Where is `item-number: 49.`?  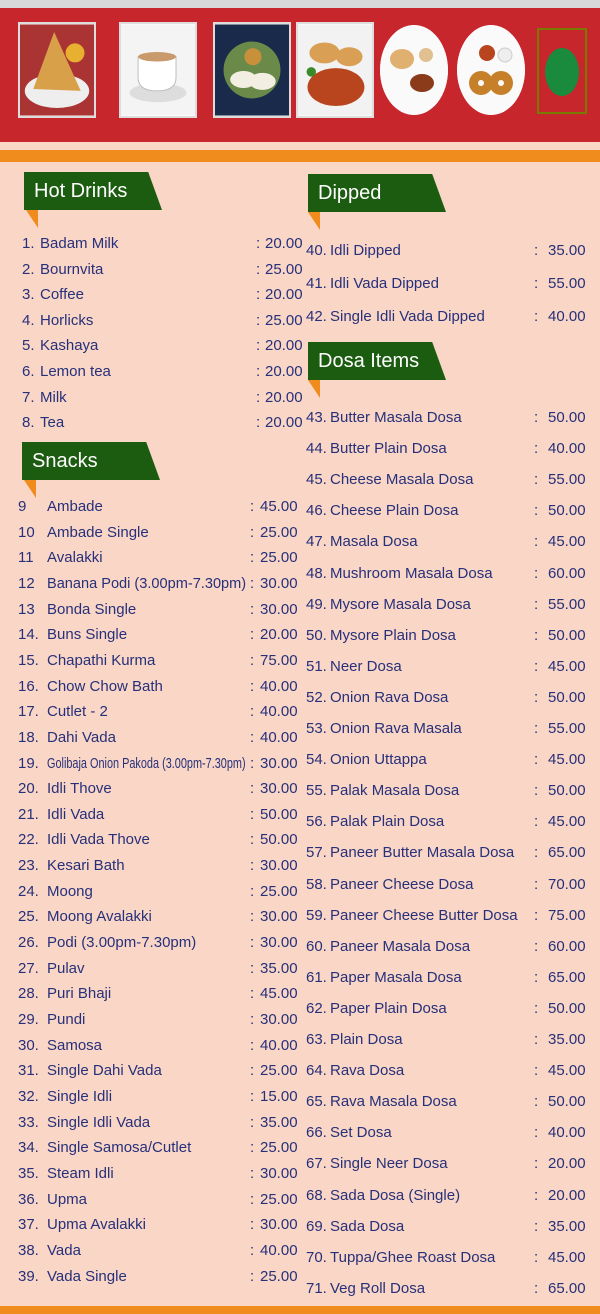 item-number: 49. is located at coordinates (316, 604).